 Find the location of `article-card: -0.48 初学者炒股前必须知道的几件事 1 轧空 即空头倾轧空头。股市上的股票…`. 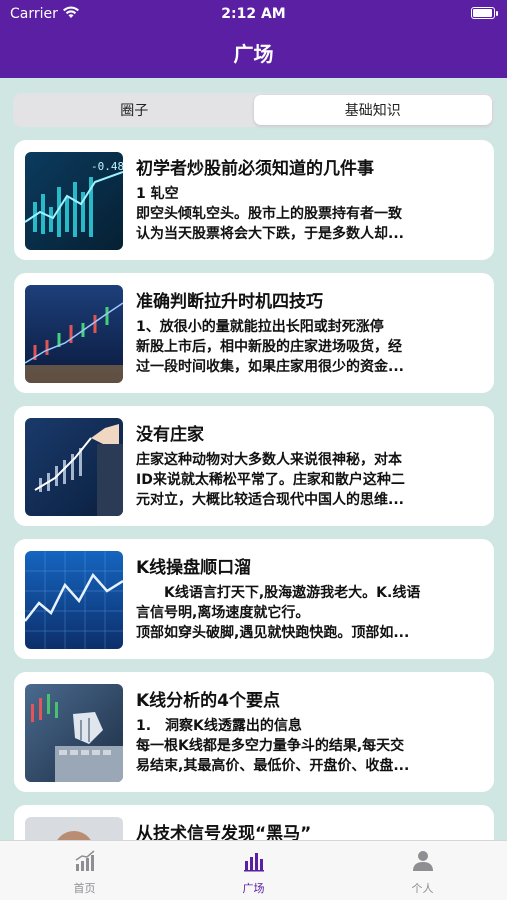

article-card: -0.48 初学者炒股前必须知道的几件事 1 轧空 即空头倾轧空头。股市上的股票… is located at coordinates (254, 200).